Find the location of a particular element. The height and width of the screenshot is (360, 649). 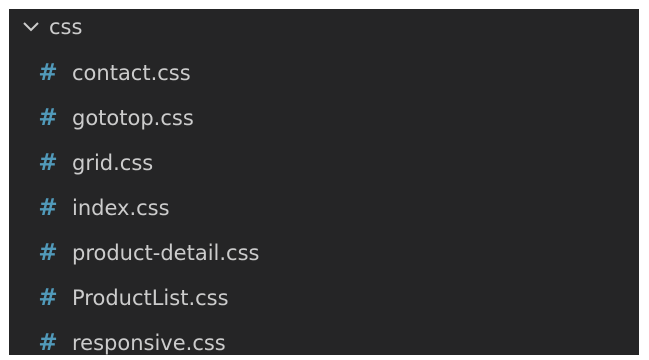

file-item-index-css: # index.css is located at coordinates (324, 209).